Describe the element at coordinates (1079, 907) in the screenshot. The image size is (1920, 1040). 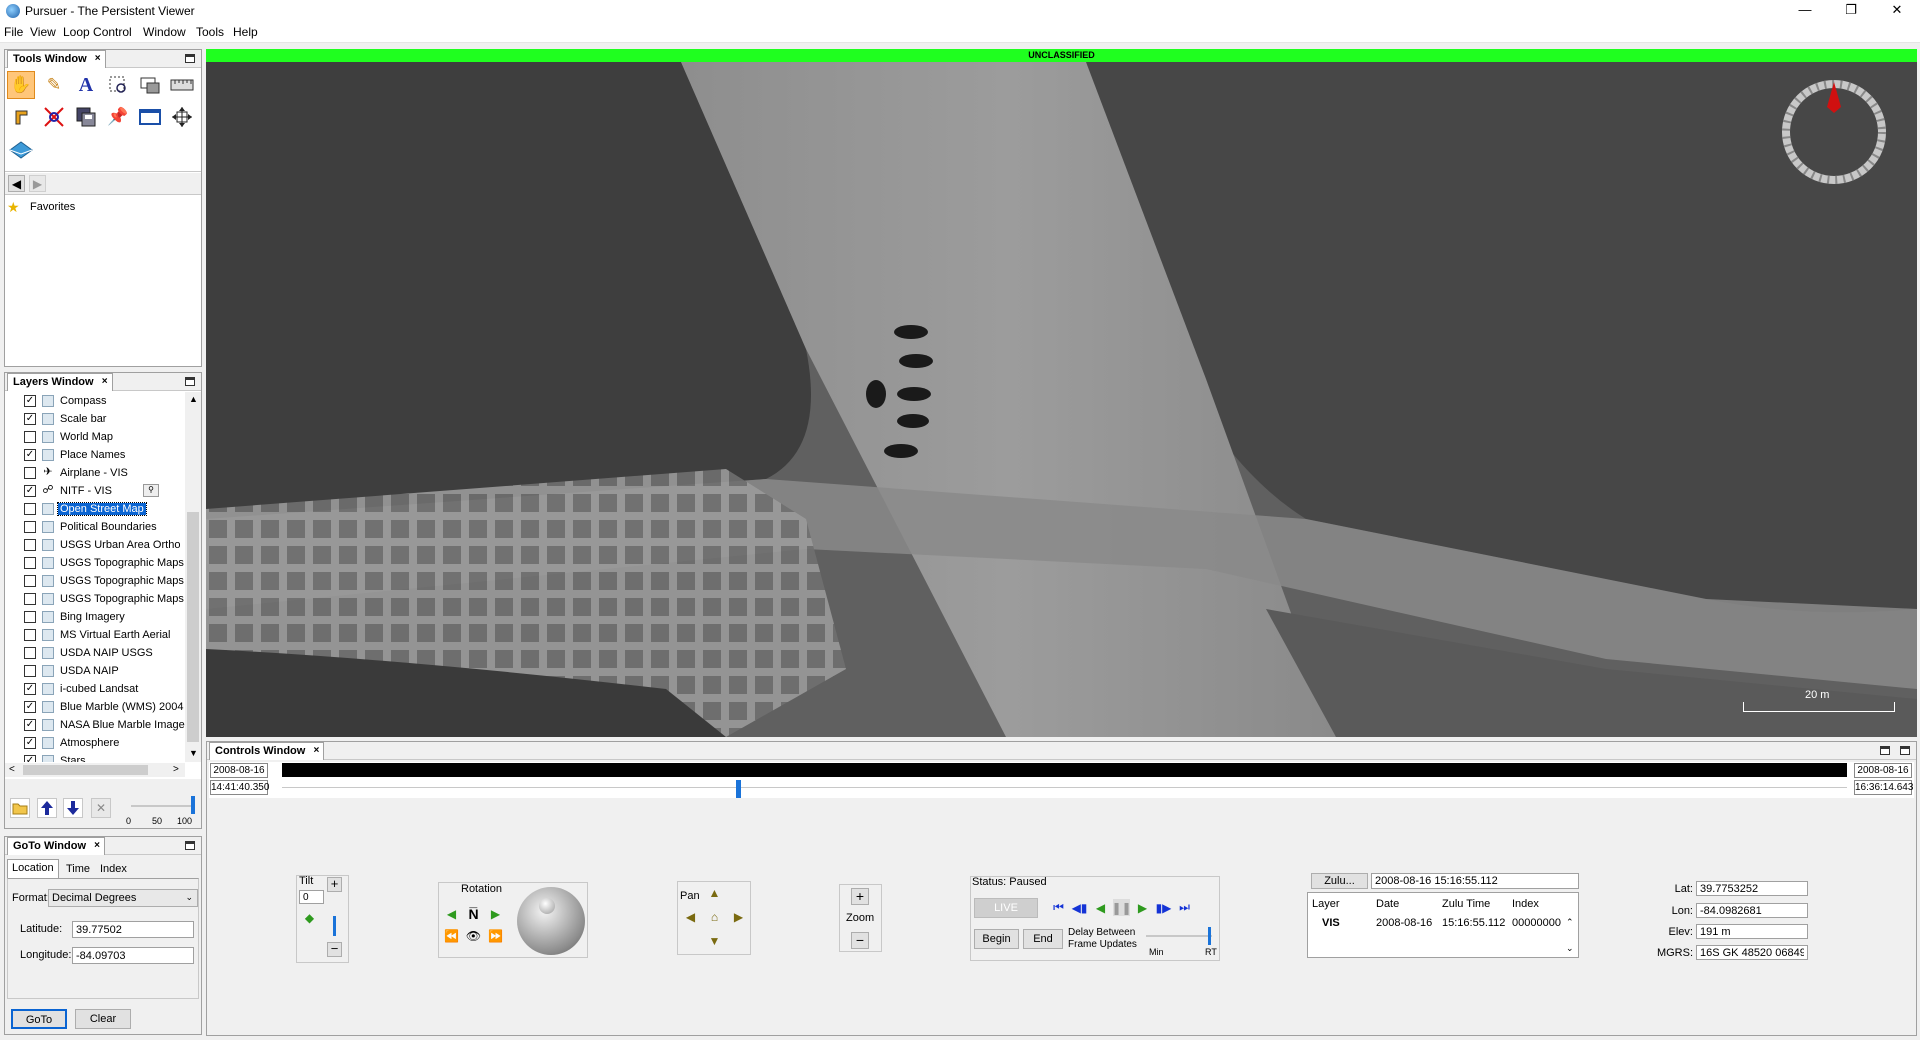
I see `step-back-icon: ◀▮` at that location.